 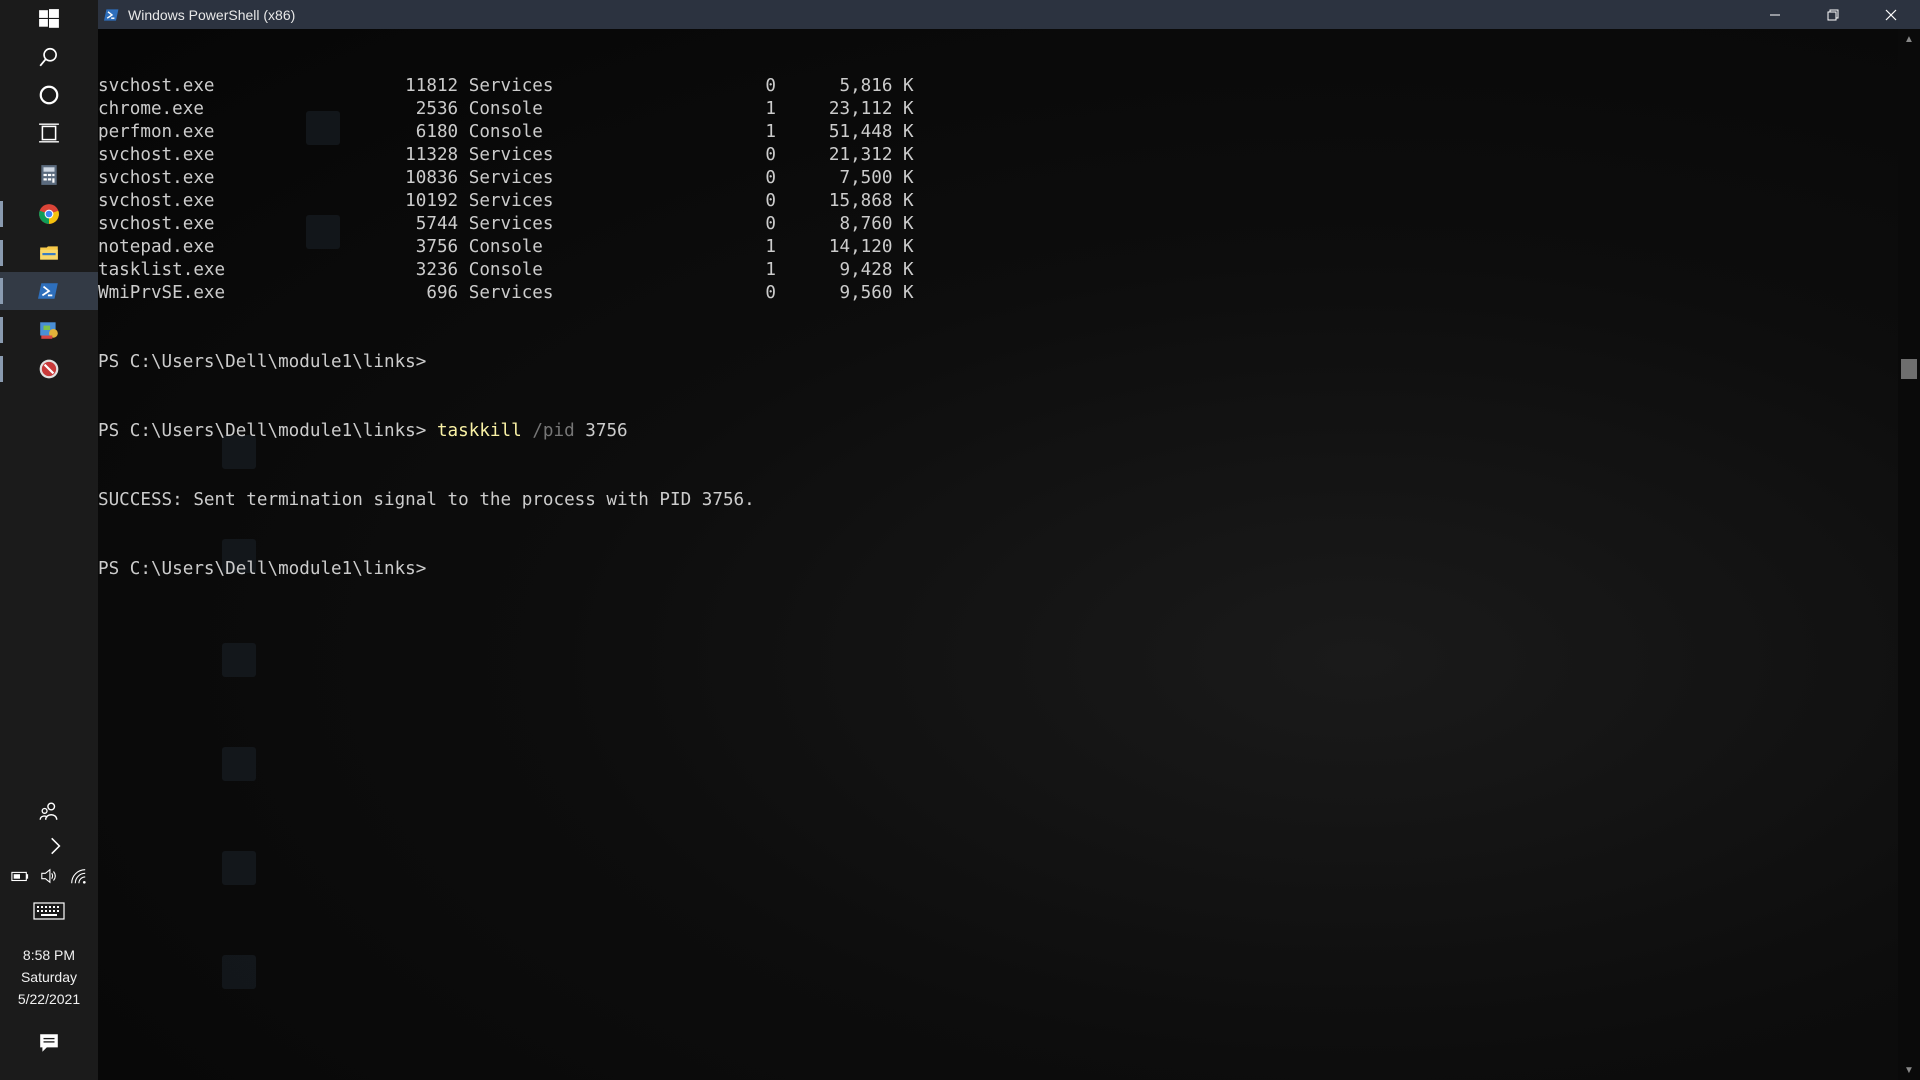 I want to click on touch-keyboard-button, so click(x=49, y=911).